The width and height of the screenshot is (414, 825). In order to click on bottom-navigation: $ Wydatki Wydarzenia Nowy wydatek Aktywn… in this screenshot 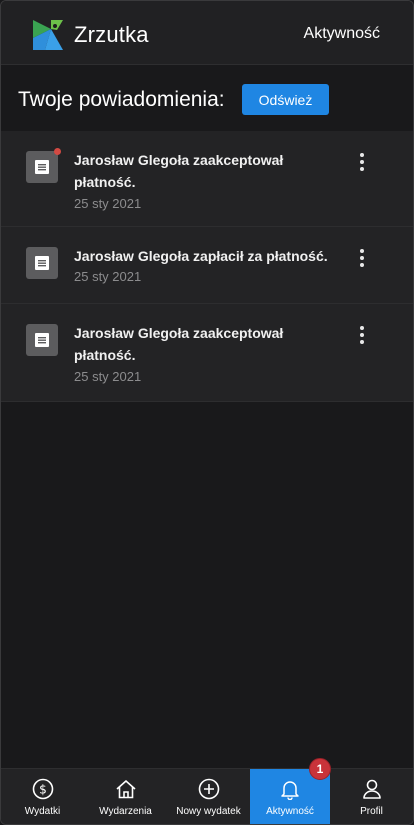, I will do `click(207, 791)`.